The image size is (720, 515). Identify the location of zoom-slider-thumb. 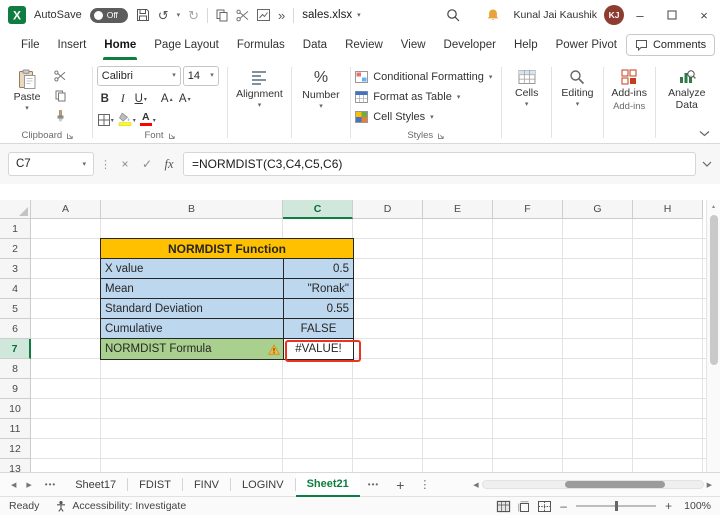
(616, 506).